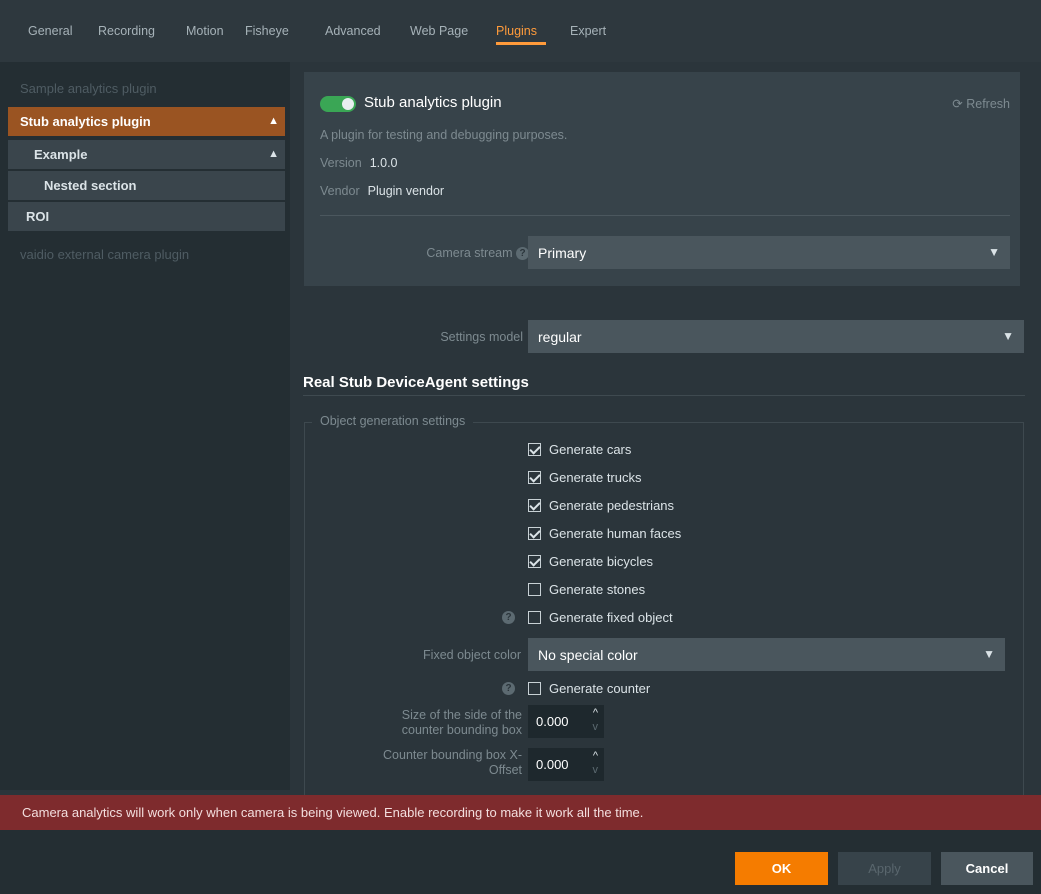  I want to click on generate-human-faces-checkbox: Generate human faces, so click(604, 535).